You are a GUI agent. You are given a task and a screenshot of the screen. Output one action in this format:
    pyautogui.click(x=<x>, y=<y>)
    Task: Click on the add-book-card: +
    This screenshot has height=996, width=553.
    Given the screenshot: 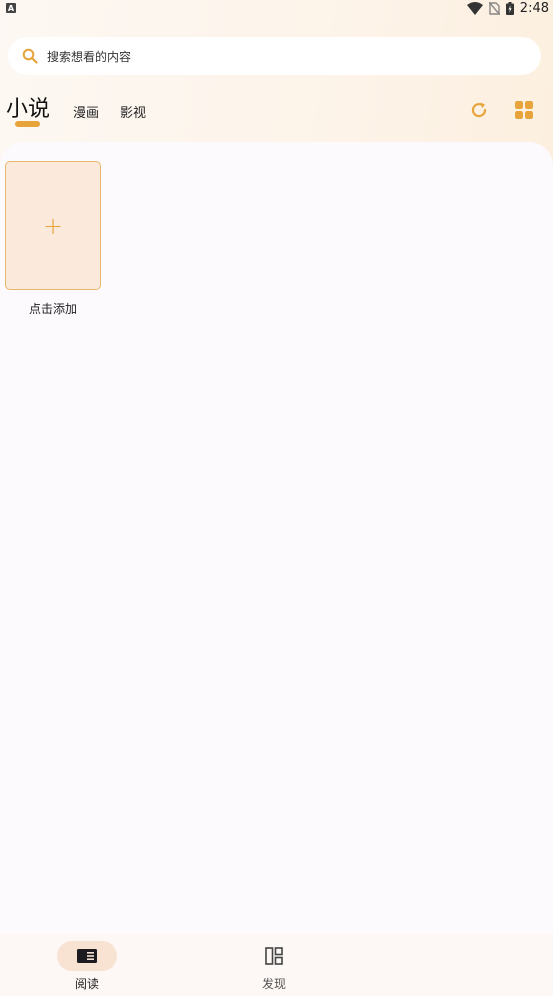 What is the action you would take?
    pyautogui.click(x=53, y=225)
    